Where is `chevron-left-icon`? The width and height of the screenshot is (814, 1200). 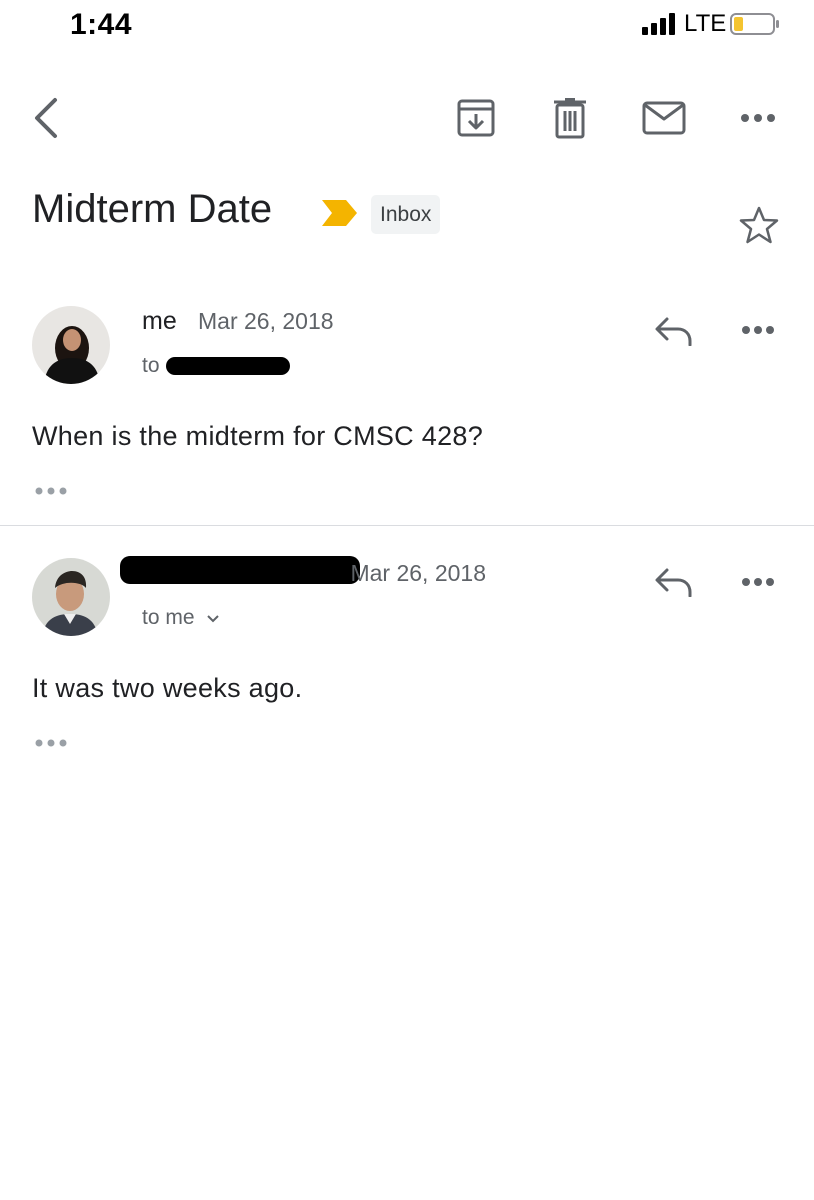
chevron-left-icon is located at coordinates (46, 118).